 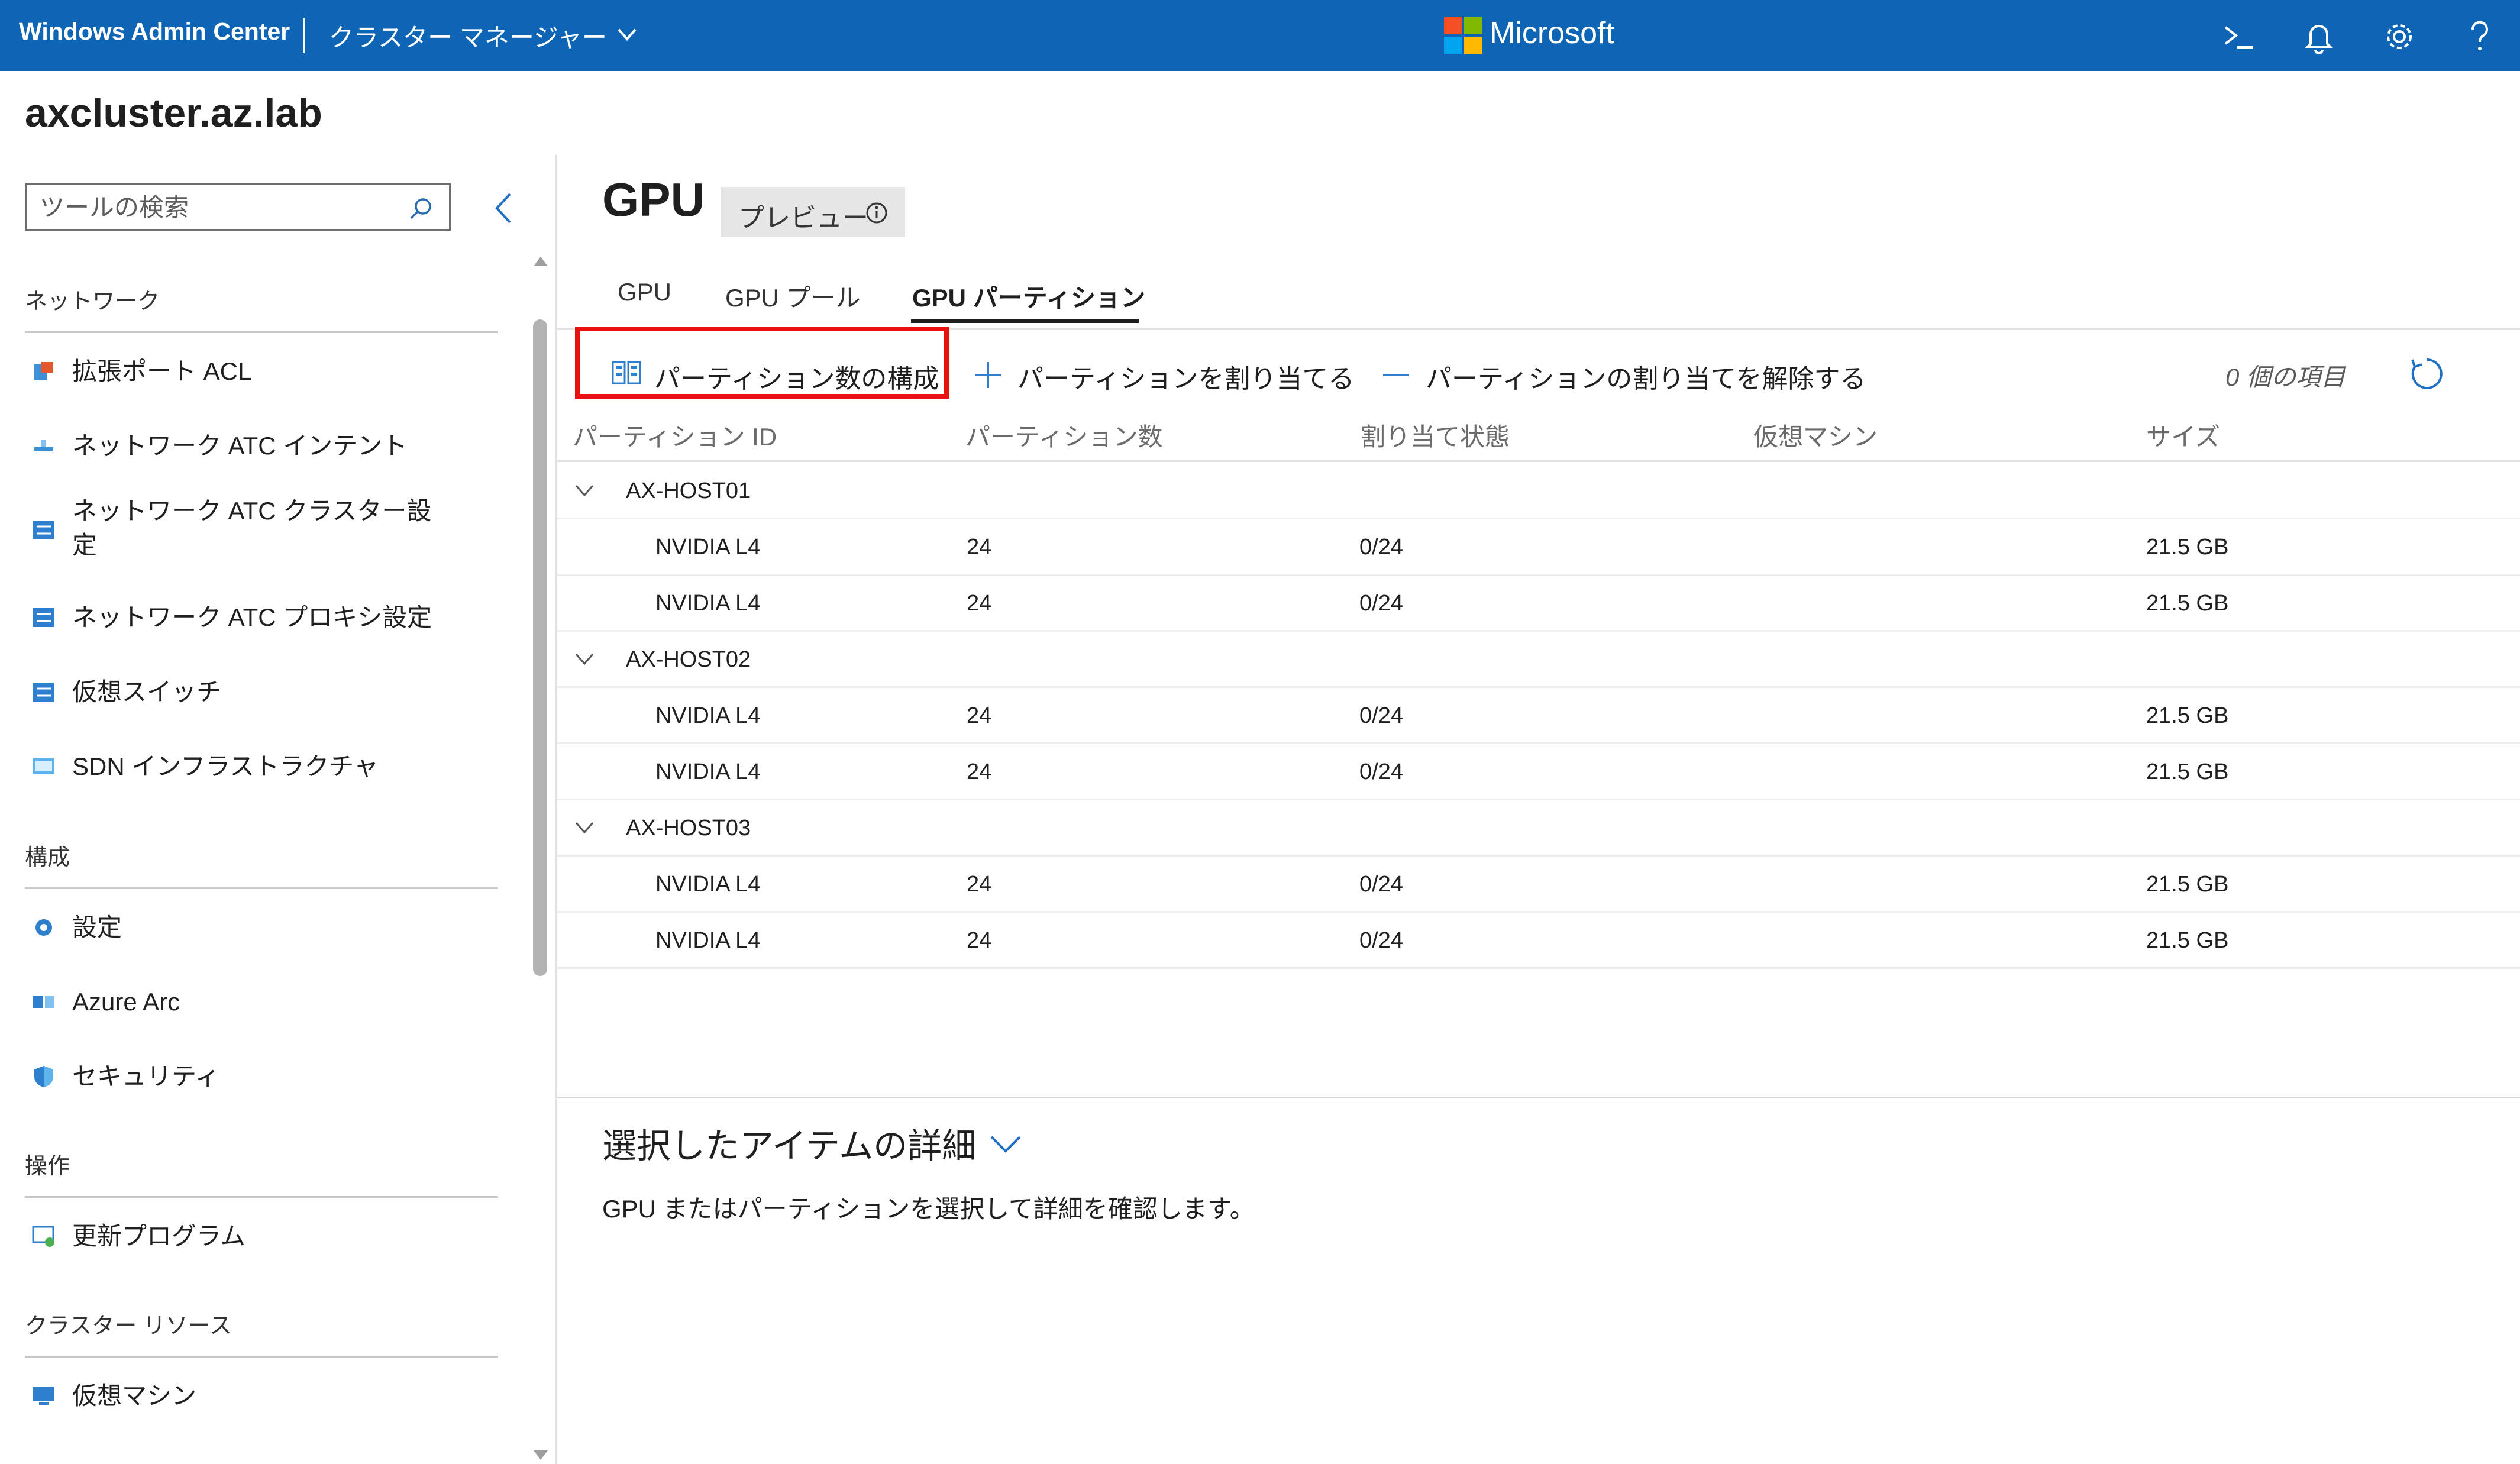 What do you see at coordinates (1435, 435) in the screenshot?
I see `column-header-assignment-state: 割り当て状態` at bounding box center [1435, 435].